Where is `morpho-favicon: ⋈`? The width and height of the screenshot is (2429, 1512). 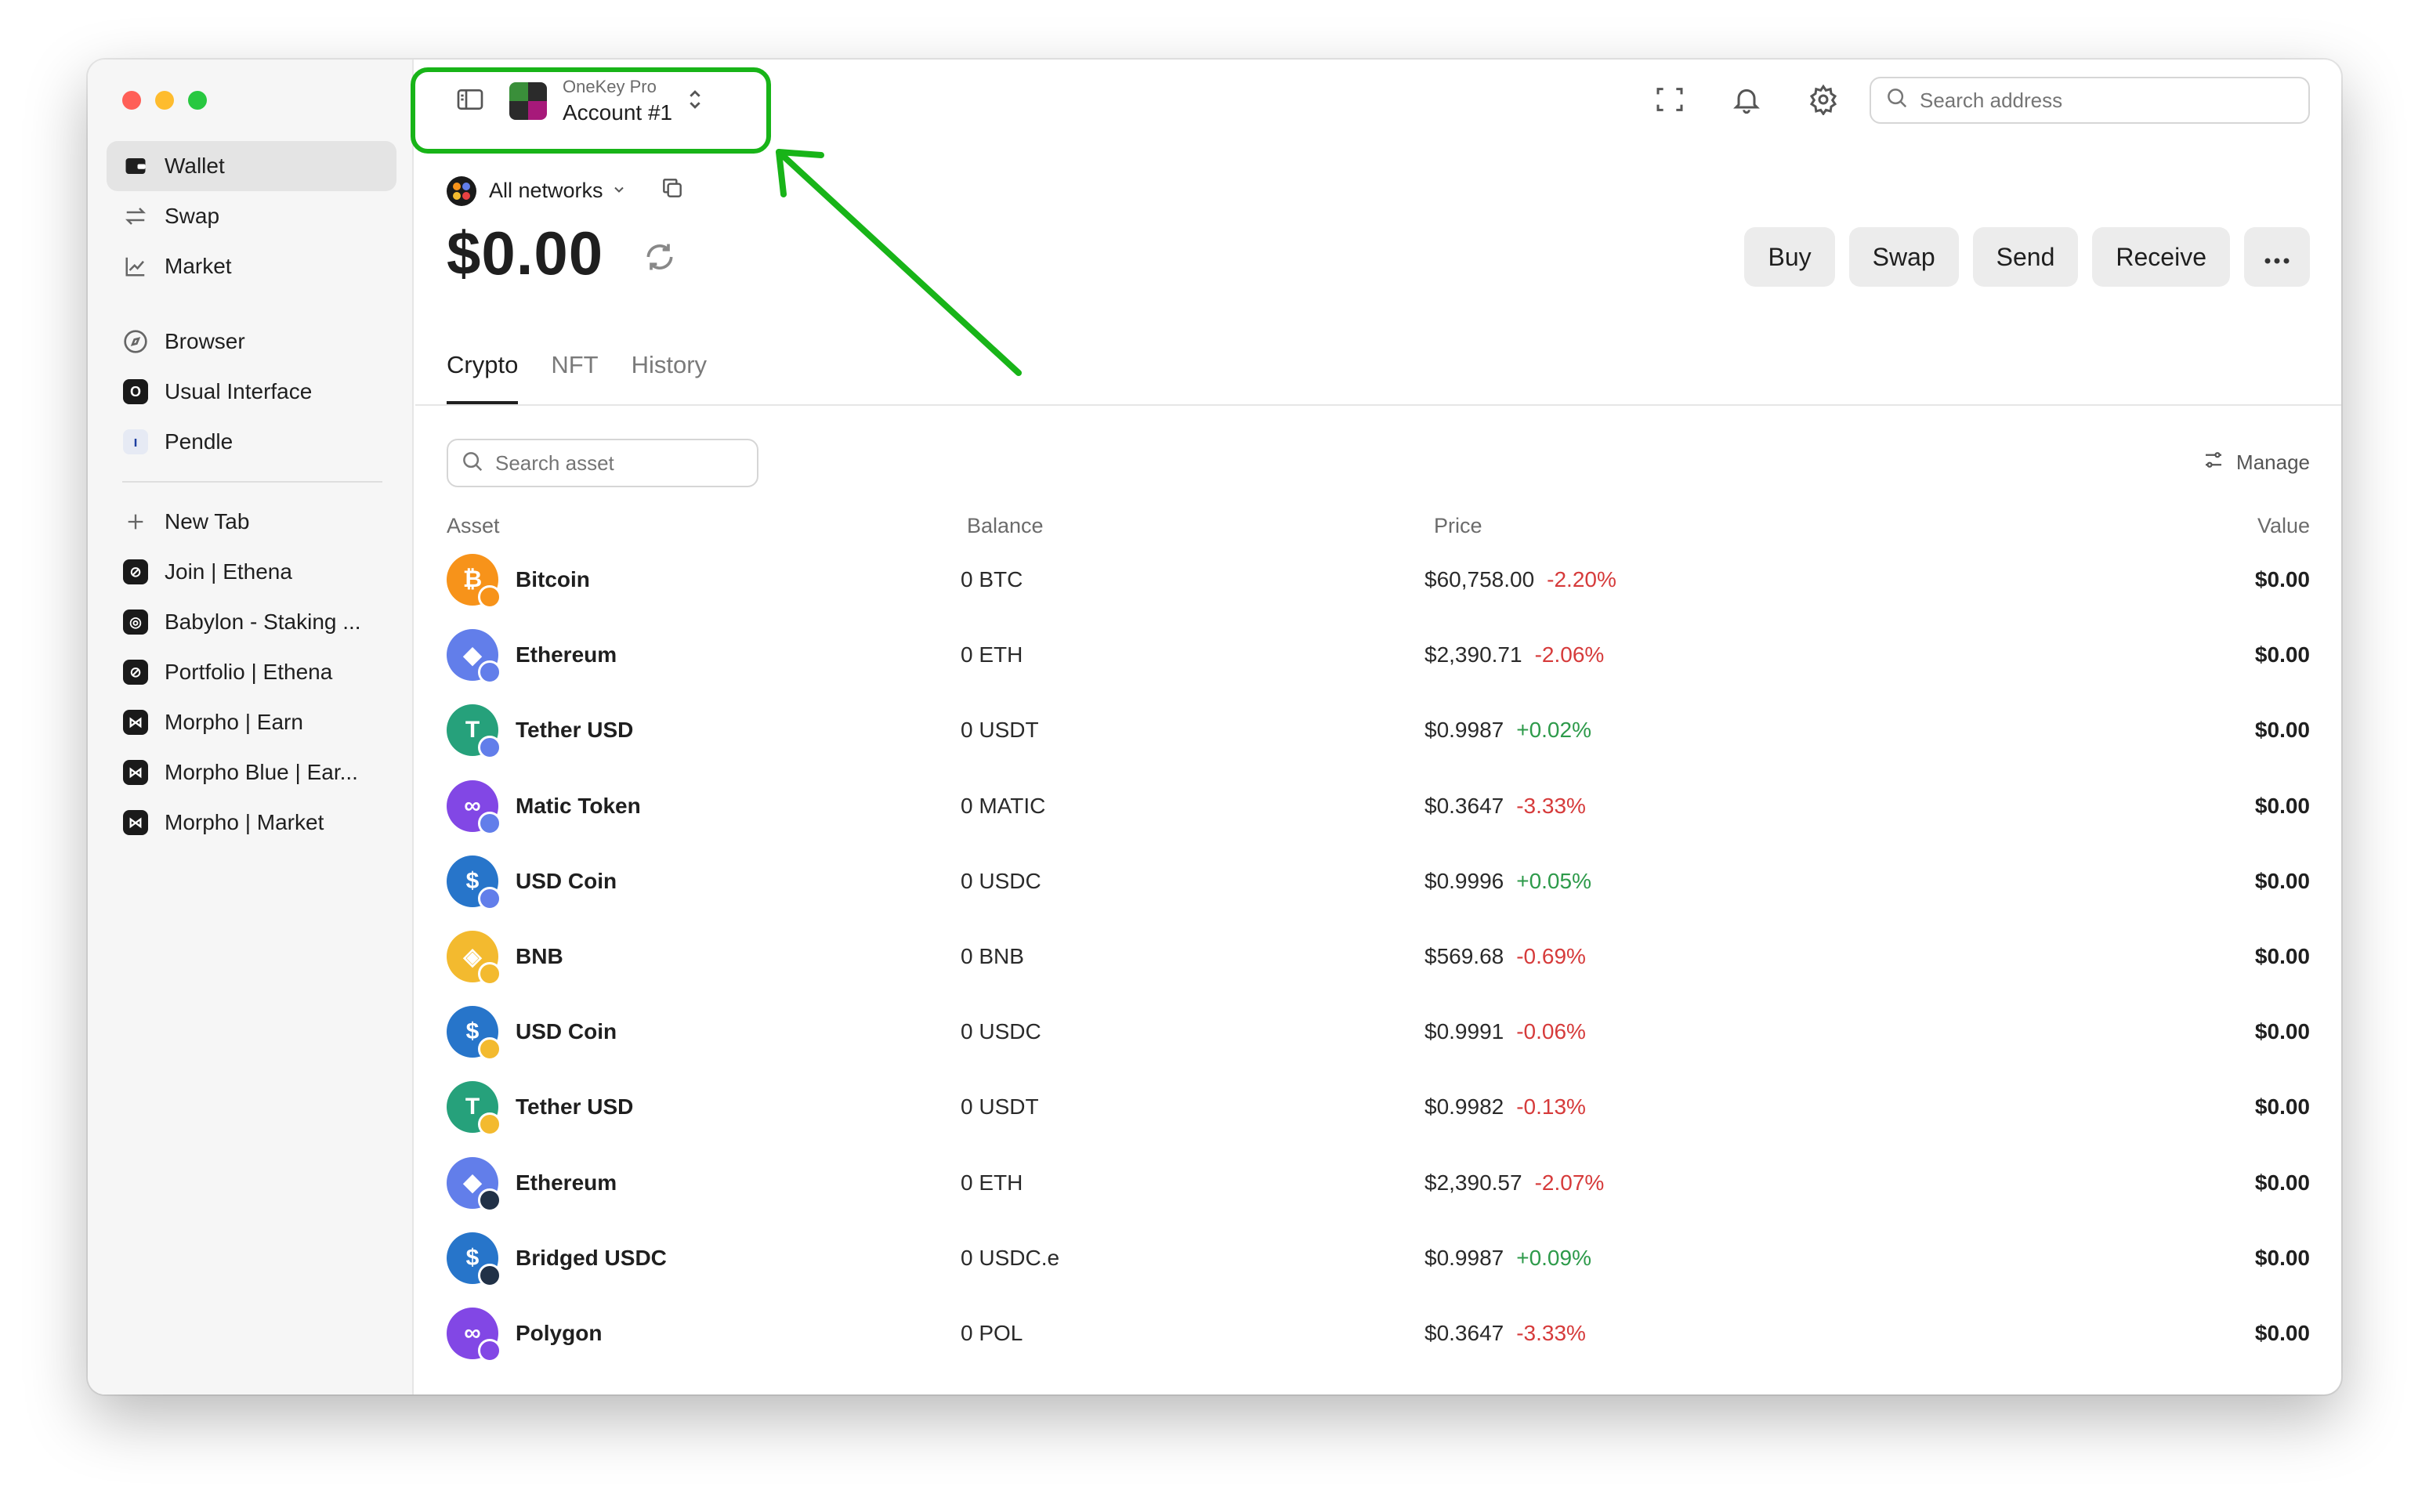
morpho-favicon: ⋈ is located at coordinates (135, 773).